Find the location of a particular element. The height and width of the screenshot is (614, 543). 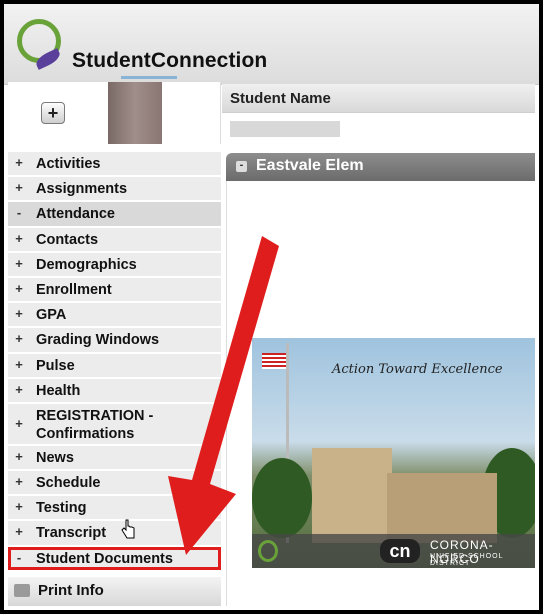

student-name-label: Student Name is located at coordinates (280, 98).